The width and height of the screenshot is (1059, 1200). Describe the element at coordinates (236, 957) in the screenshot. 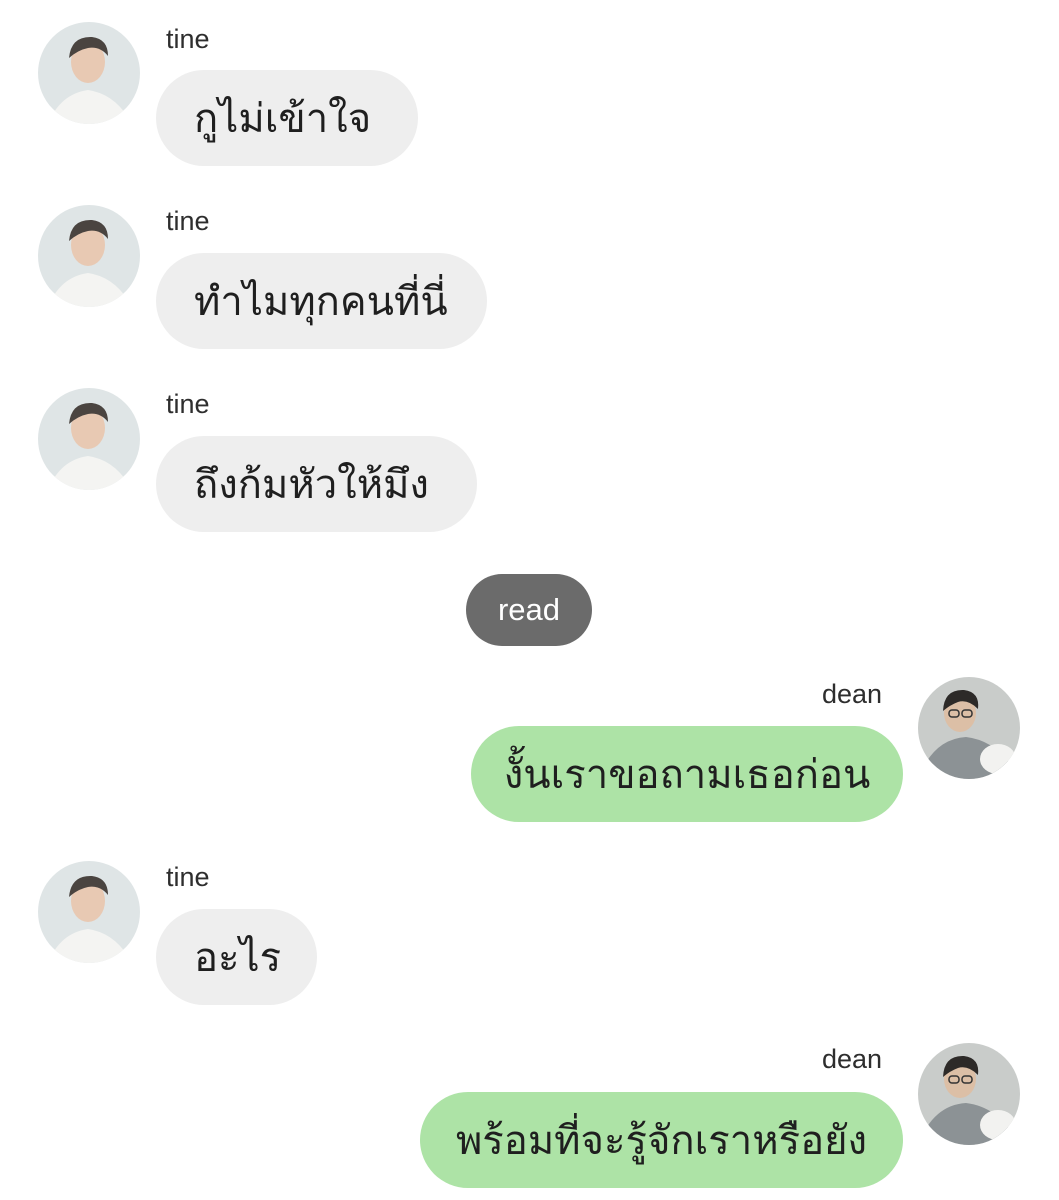

I see `message-bubble: อะไร` at that location.